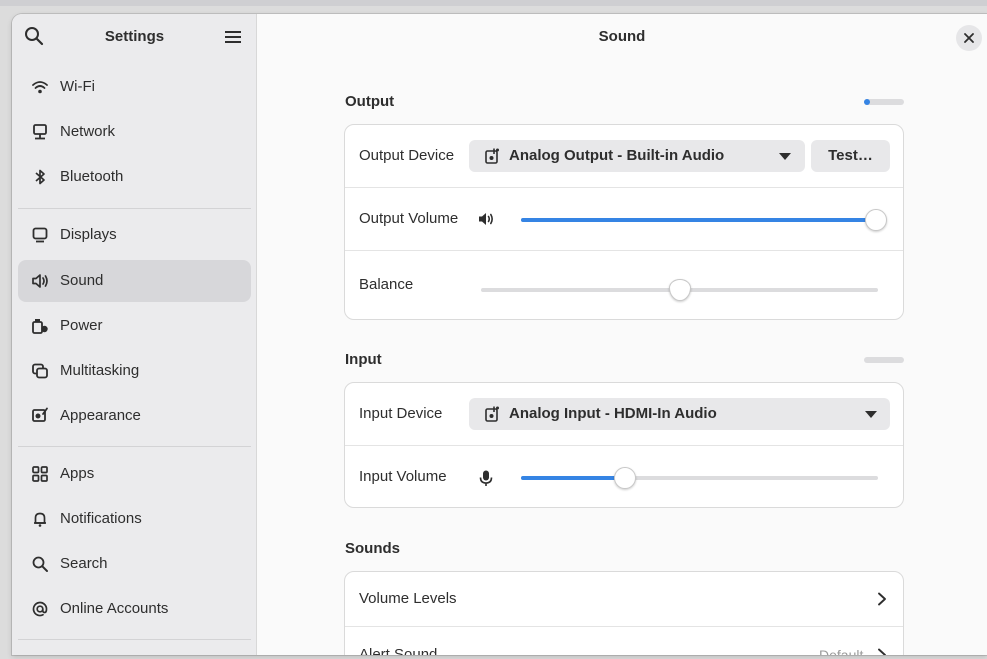 The image size is (987, 659). Describe the element at coordinates (624, 599) in the screenshot. I see `volume-levels-row: Volume Levels` at that location.